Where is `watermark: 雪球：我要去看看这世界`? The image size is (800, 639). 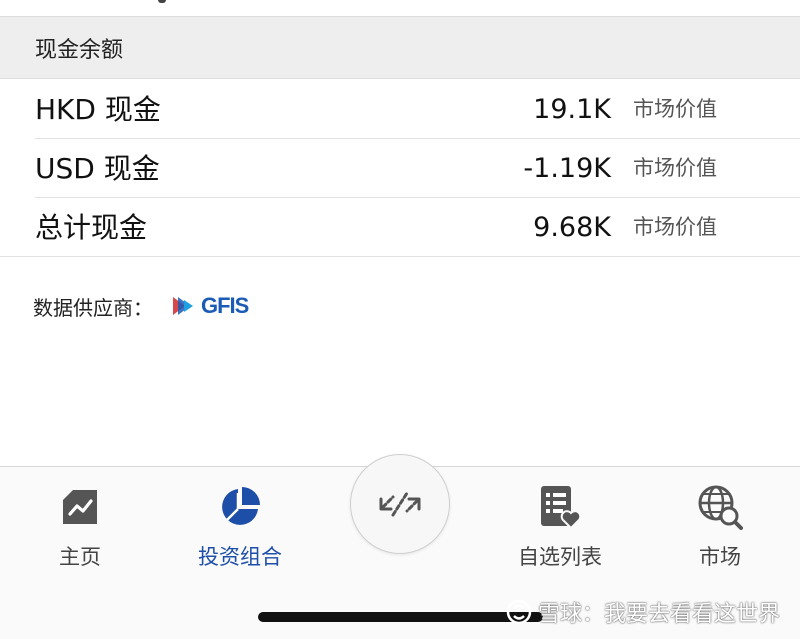 watermark: 雪球：我要去看看这世界 is located at coordinates (643, 612).